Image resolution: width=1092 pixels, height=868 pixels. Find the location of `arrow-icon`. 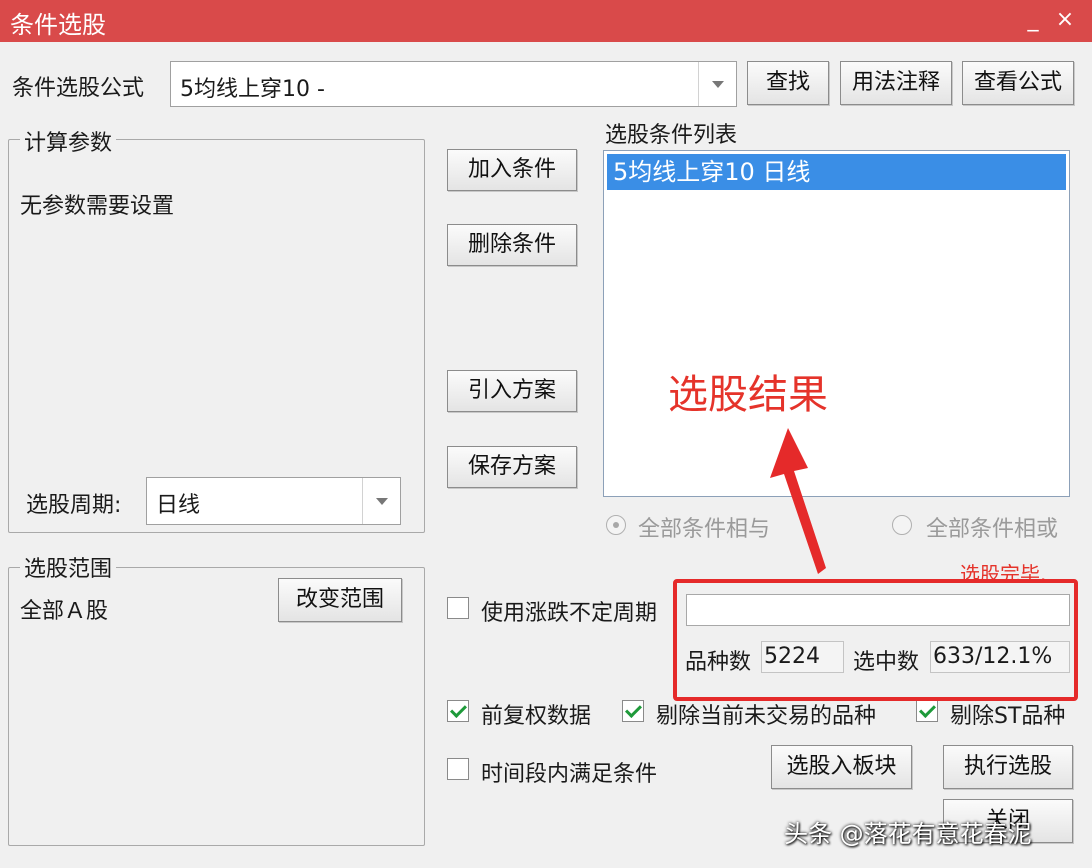

arrow-icon is located at coordinates (798, 501).